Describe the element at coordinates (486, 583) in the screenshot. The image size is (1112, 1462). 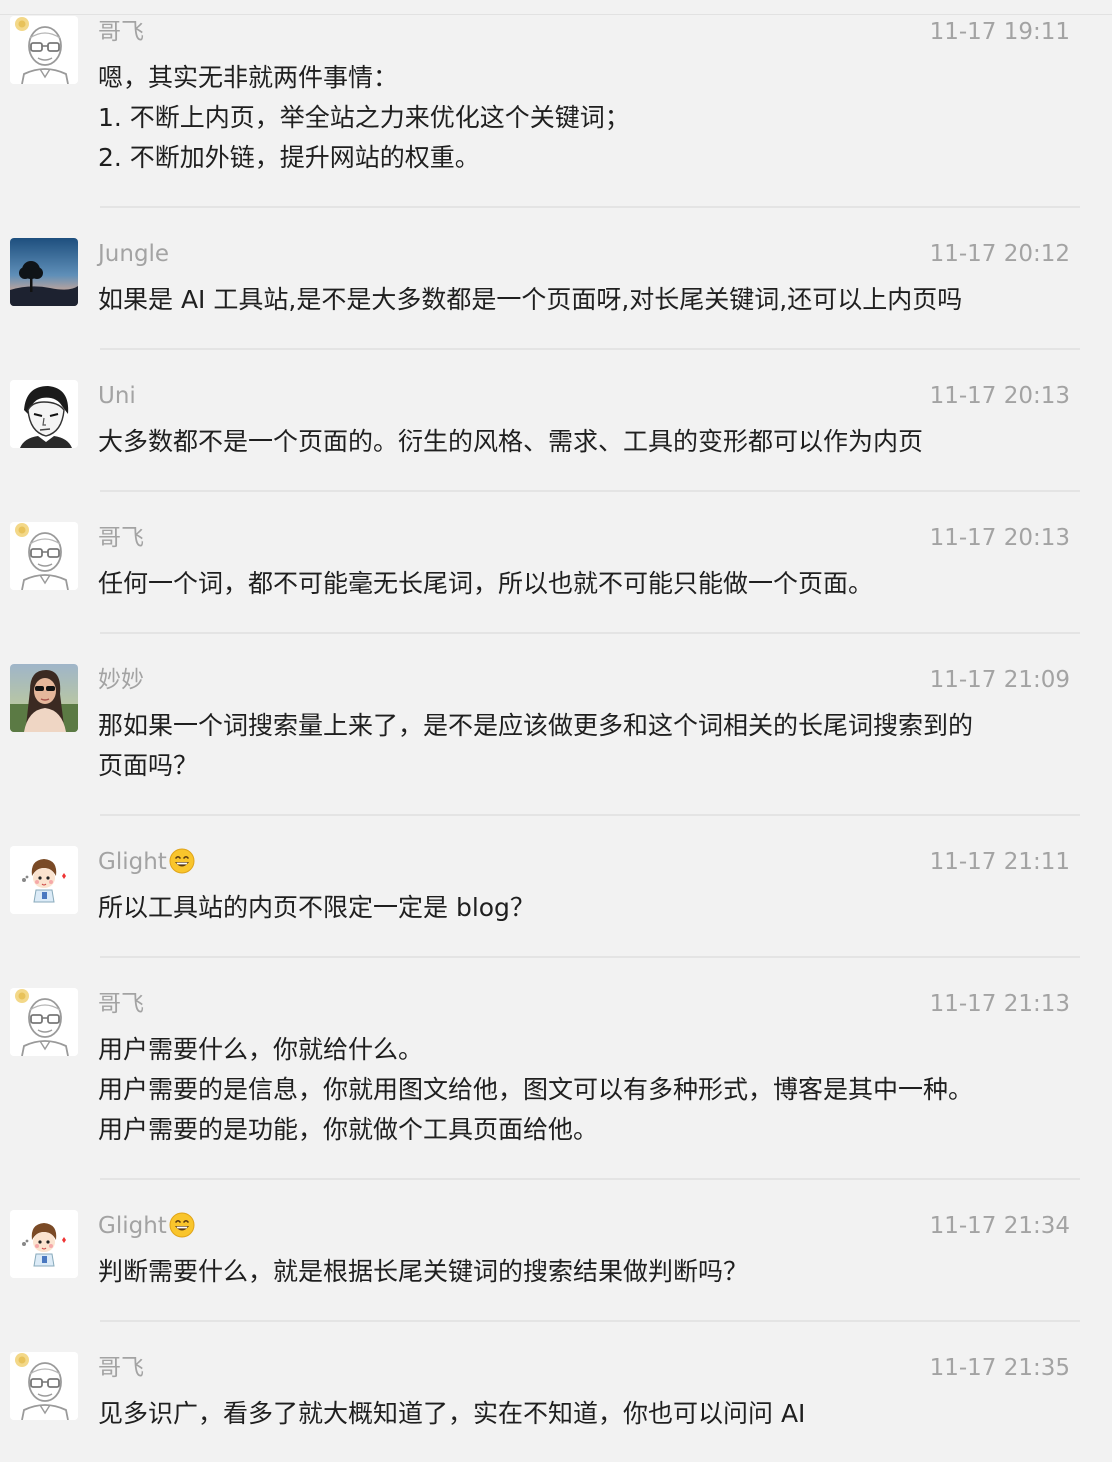
I see `message-line: 任何一个词，都不可能毫无长尾词，所以也就不可能只能做一个页面。` at that location.